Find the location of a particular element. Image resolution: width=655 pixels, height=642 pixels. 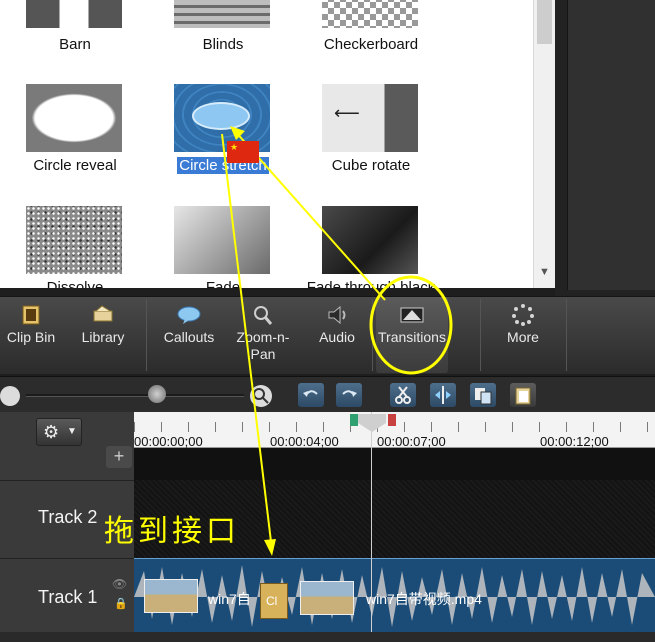

drag-arrow is located at coordinates (247, 342).